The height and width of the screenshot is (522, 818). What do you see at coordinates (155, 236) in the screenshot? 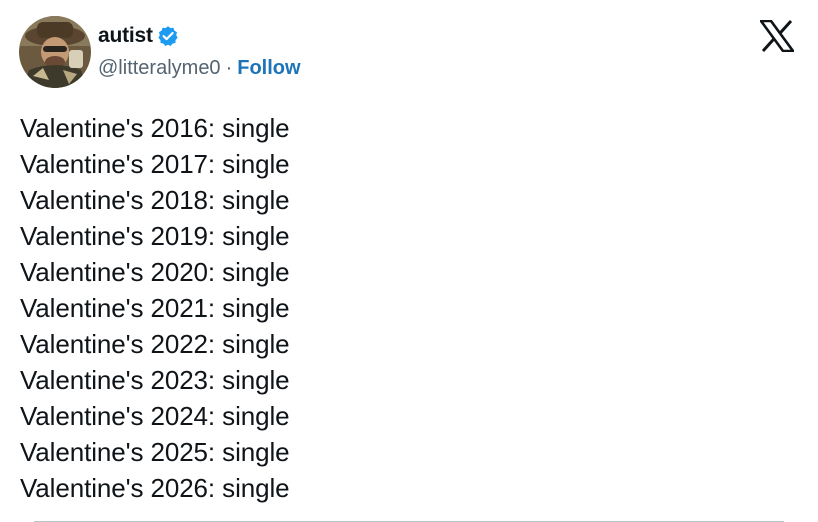
I see `tweet-line: Valentine's 2019: single` at bounding box center [155, 236].